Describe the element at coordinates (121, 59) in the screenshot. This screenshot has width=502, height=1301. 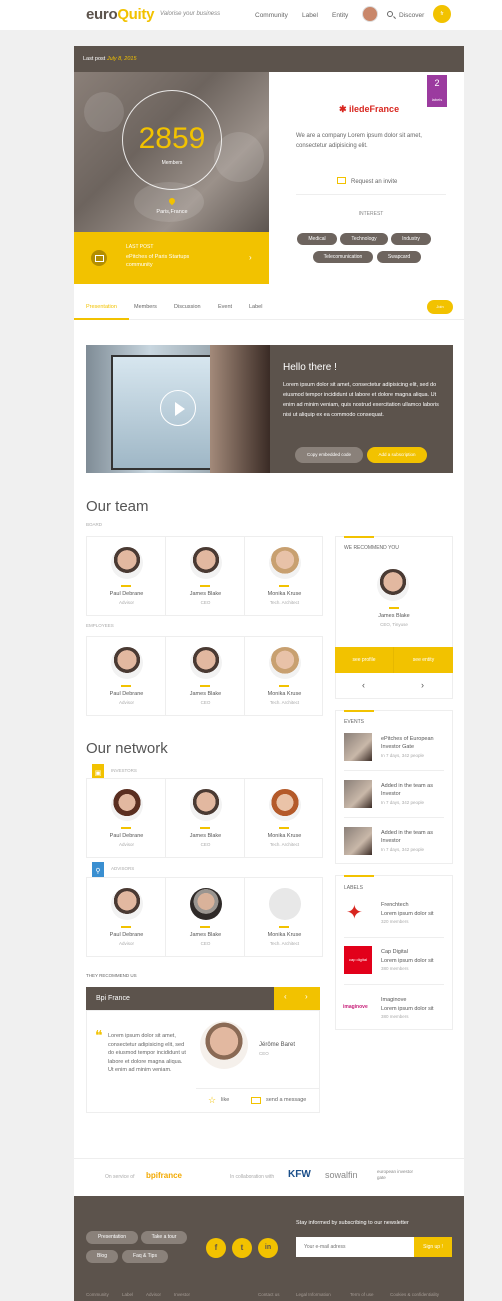
I see `last-post-date: July 8, 2015` at that location.